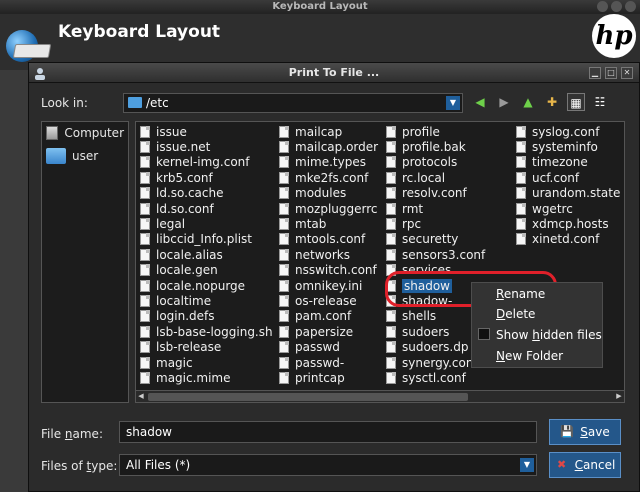 The width and height of the screenshot is (640, 492). Describe the element at coordinates (328, 432) in the screenshot. I see `file-name-input: shadow` at that location.